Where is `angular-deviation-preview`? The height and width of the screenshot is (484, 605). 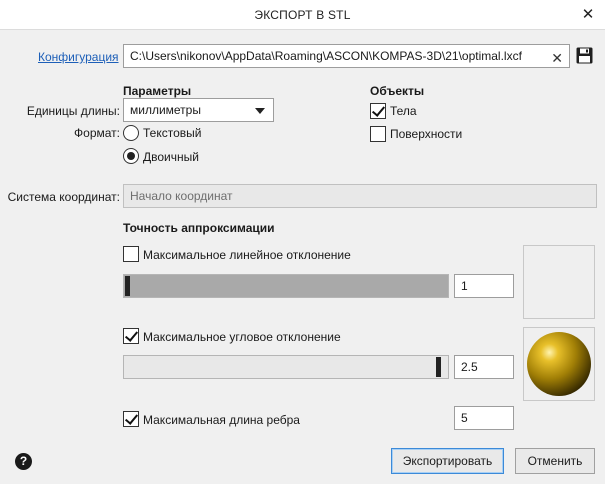 angular-deviation-preview is located at coordinates (559, 364).